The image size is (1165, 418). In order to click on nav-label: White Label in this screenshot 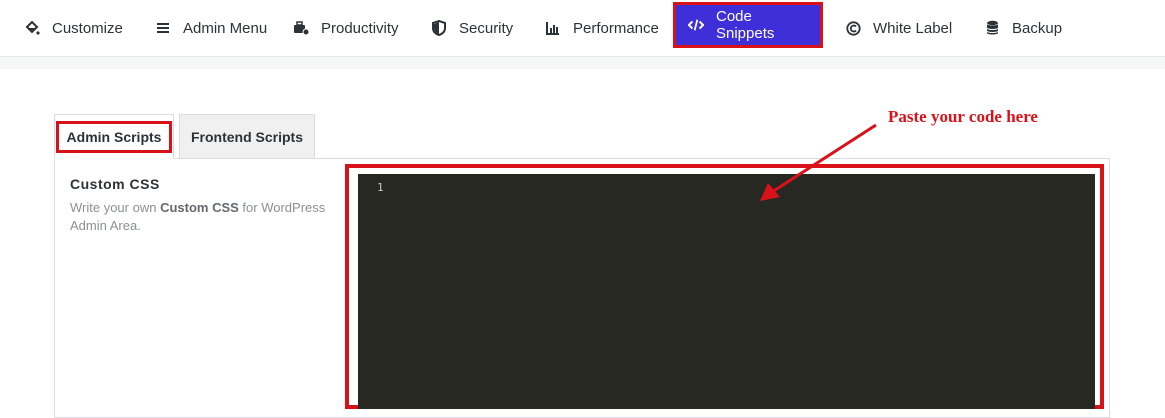, I will do `click(913, 28)`.